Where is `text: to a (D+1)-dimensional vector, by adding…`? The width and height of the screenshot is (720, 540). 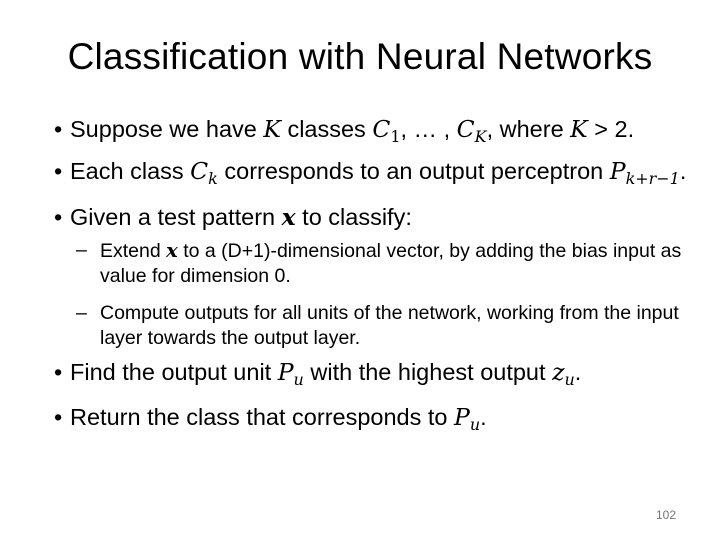
text: to a (D+1)-dimensional vector, by adding… is located at coordinates (391, 263).